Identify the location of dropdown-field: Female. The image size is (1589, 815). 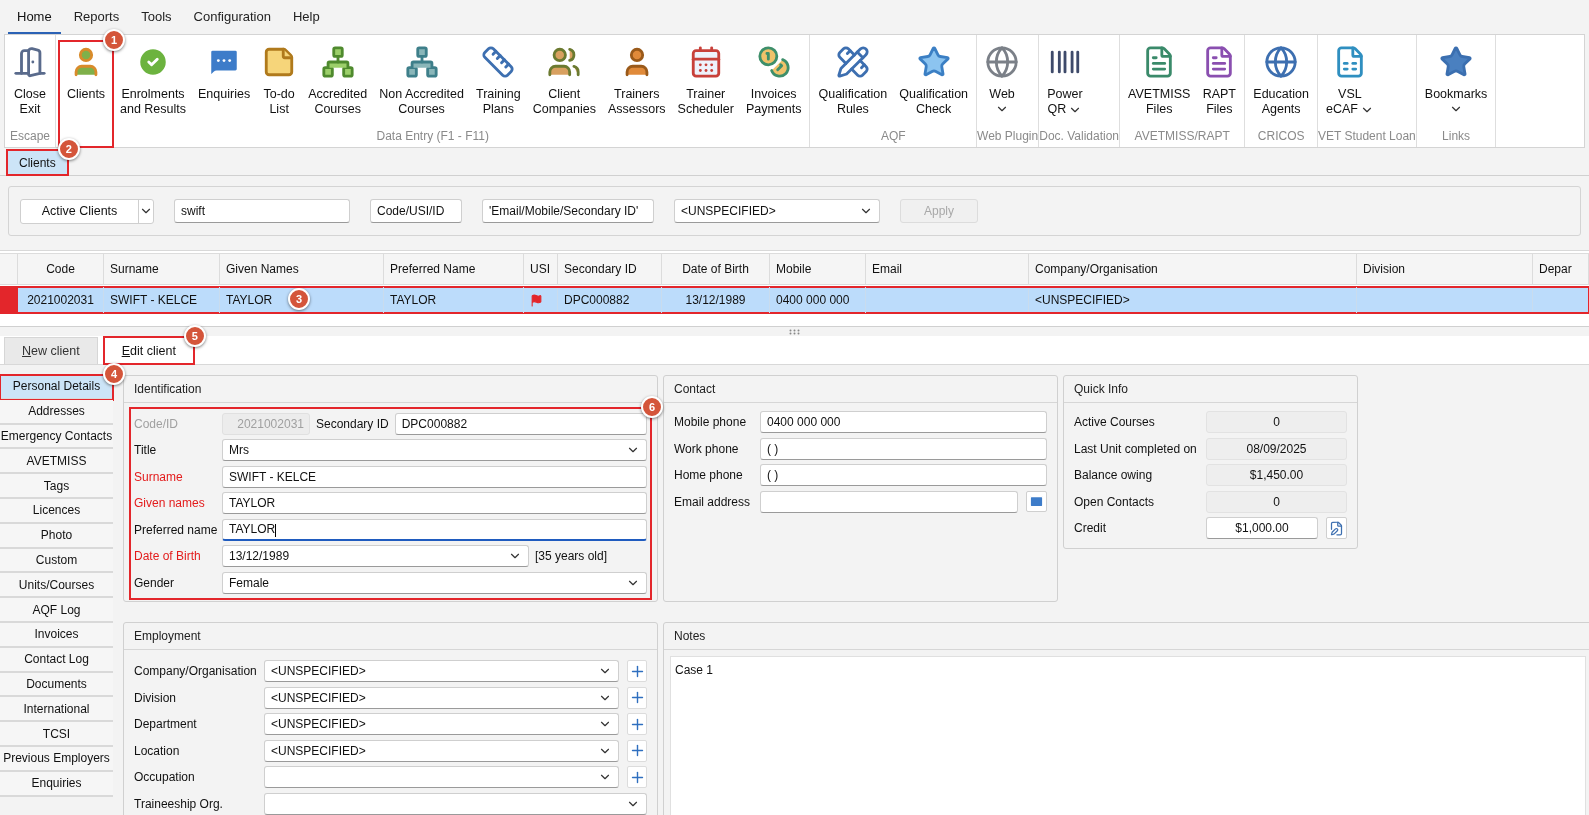
(434, 582).